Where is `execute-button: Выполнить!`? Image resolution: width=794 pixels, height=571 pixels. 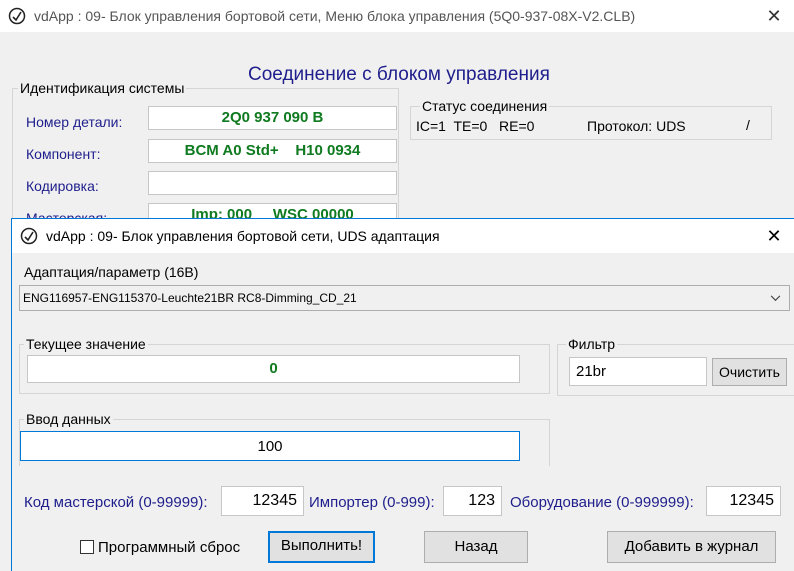 execute-button: Выполнить! is located at coordinates (321, 547).